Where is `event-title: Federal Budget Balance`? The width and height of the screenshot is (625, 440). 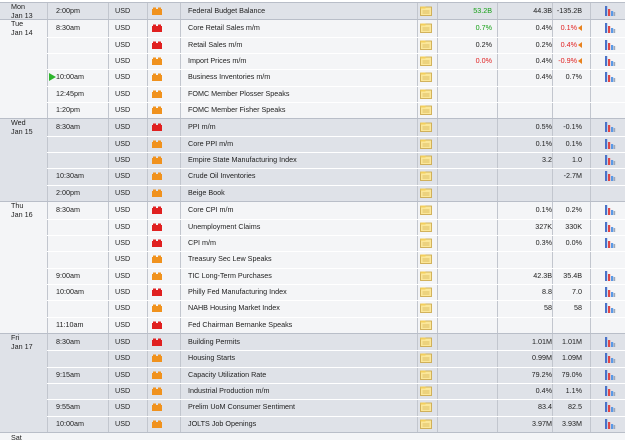
event-title: Federal Budget Balance is located at coordinates (300, 11).